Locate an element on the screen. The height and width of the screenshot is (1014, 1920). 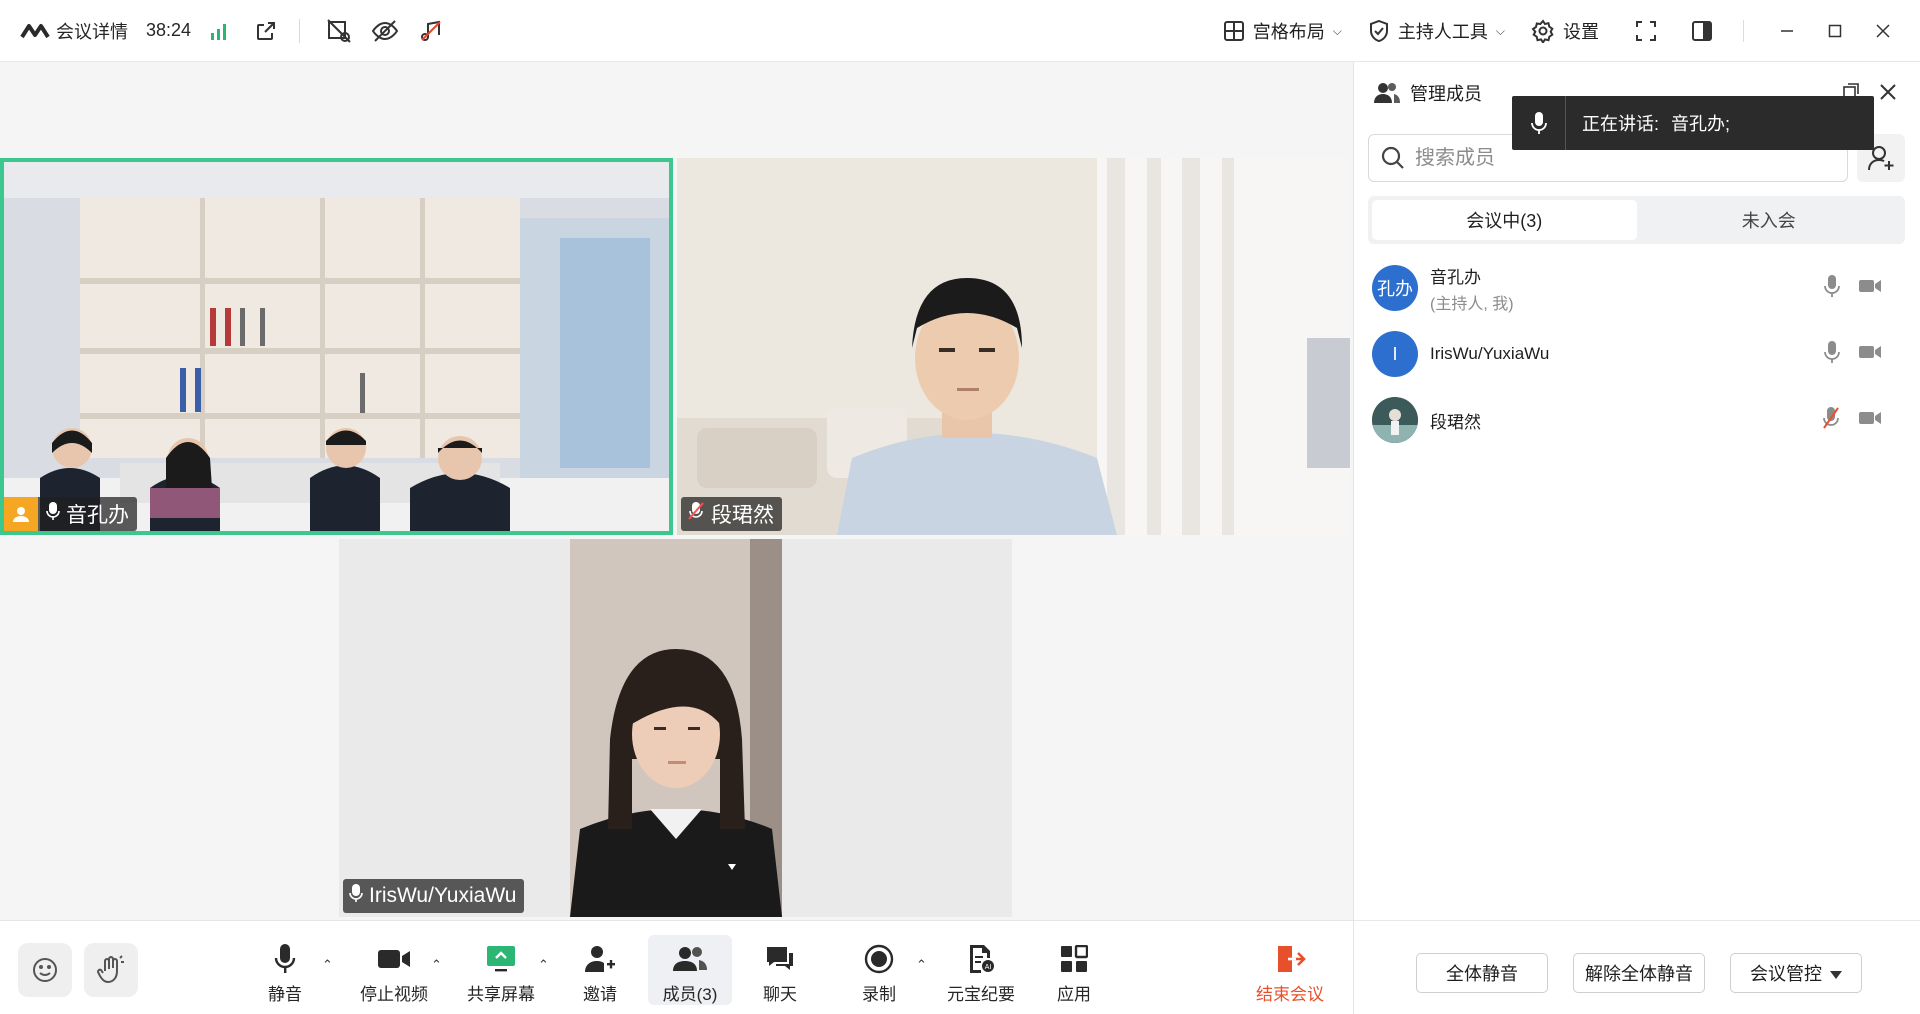
member-info: 段珺然 is located at coordinates (1455, 420).